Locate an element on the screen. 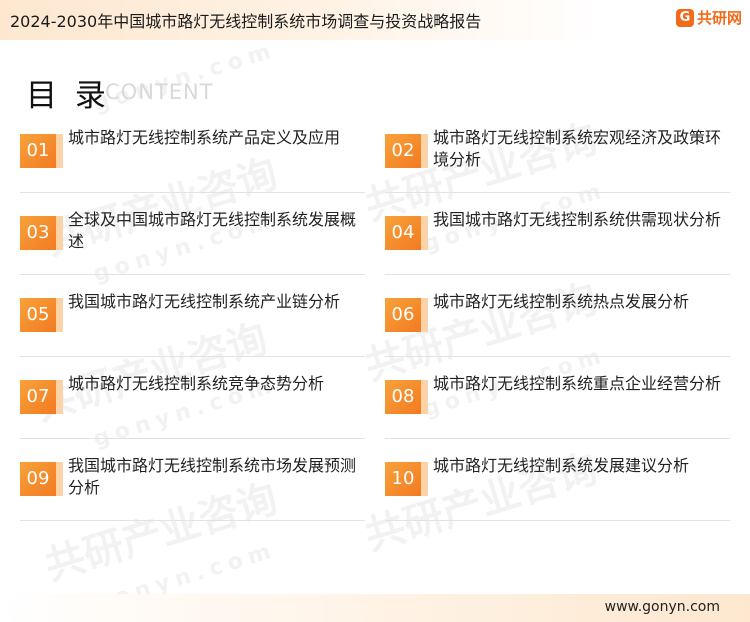 The image size is (750, 622). toc-number: 07 is located at coordinates (41, 397).